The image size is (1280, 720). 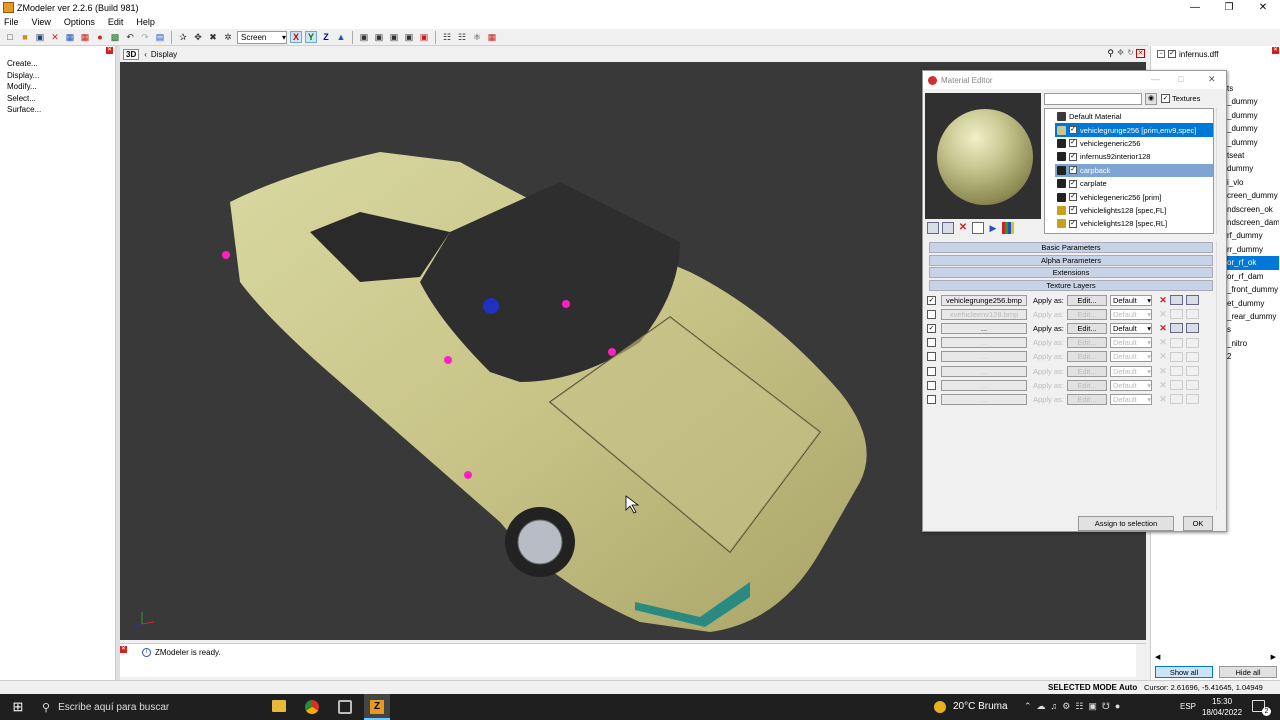 I want to click on texture-file-button: xvehicleenv128.bmp, so click(x=984, y=314).